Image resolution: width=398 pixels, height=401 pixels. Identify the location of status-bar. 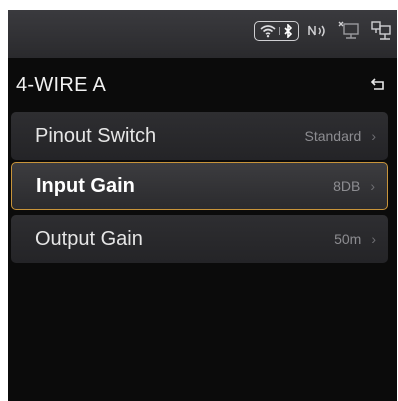
(202, 34).